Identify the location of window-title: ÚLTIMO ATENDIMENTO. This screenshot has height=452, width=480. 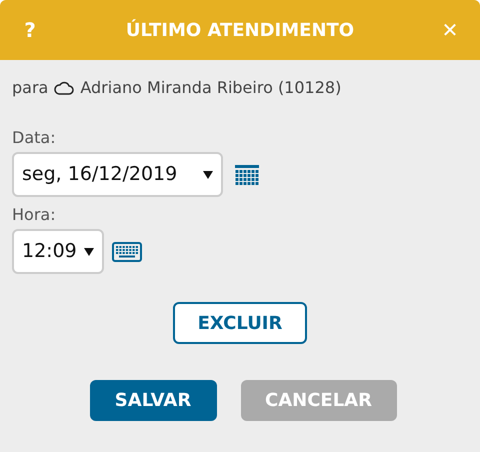
(240, 30).